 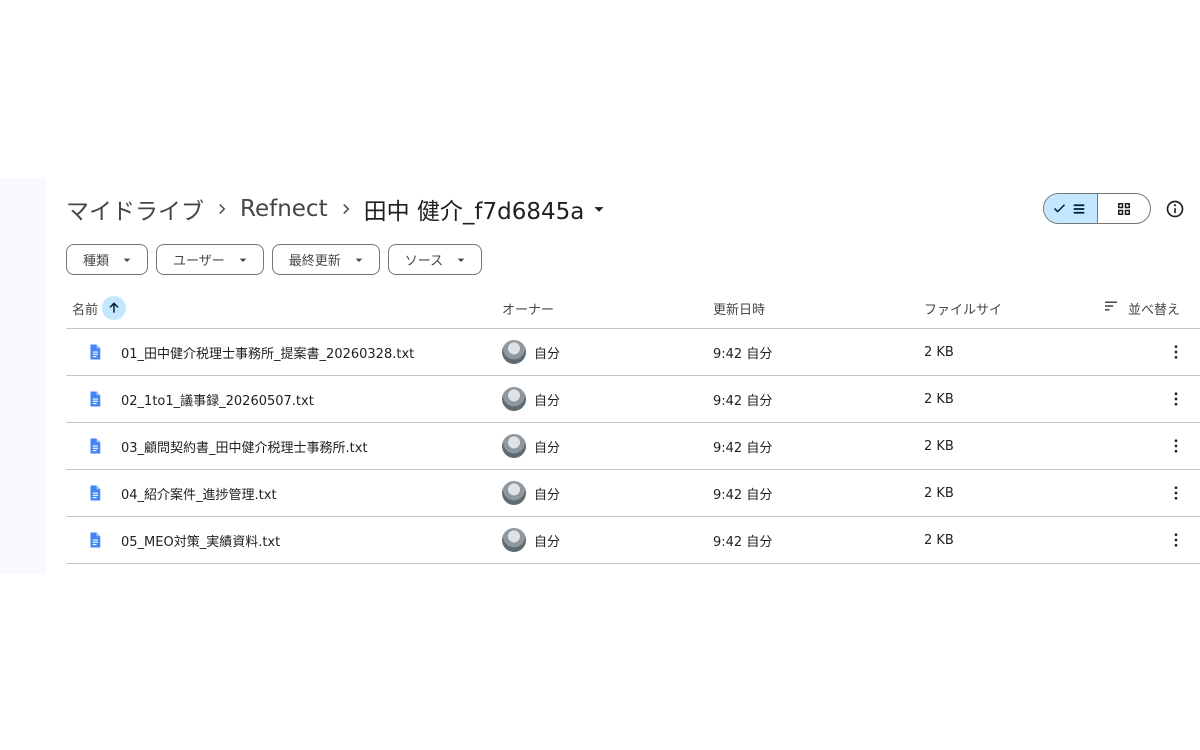 I want to click on filter-bar: 種類 ユーザー 最終更新 ソース, so click(x=274, y=259).